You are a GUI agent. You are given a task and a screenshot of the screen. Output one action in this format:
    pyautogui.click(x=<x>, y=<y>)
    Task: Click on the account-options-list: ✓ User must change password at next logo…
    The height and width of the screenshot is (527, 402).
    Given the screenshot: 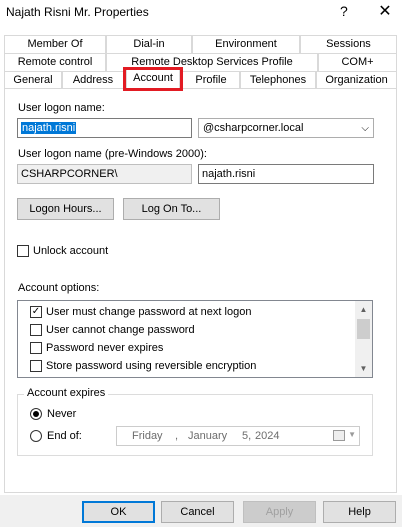 What is the action you would take?
    pyautogui.click(x=195, y=339)
    